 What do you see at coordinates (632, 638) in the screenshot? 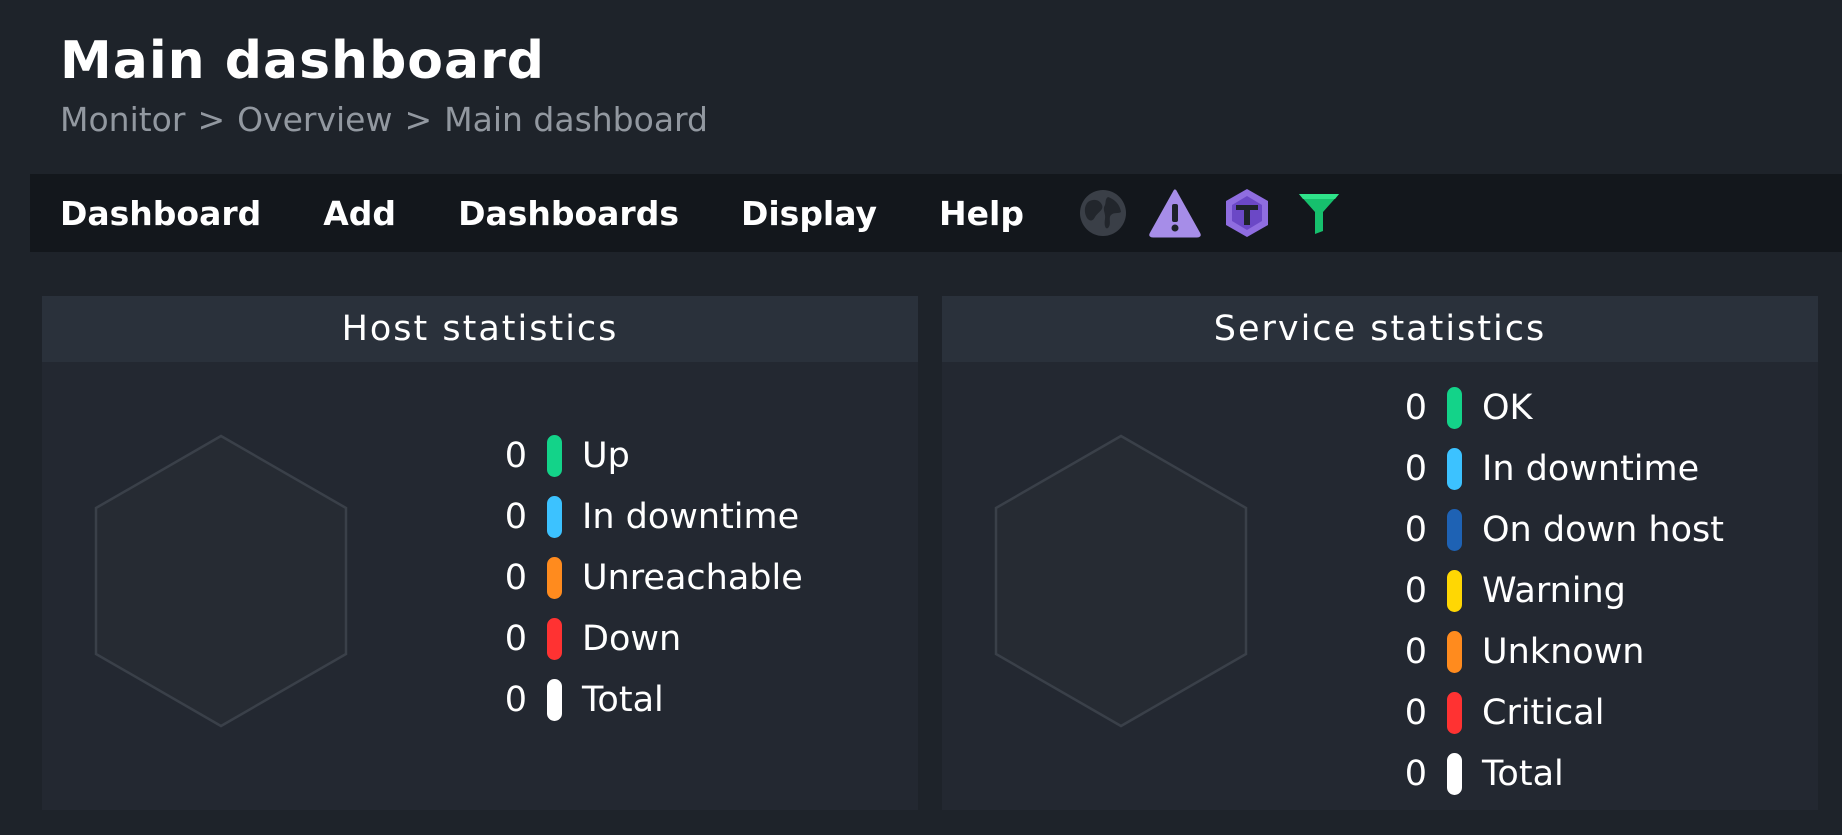
I see `legend-label: Down` at bounding box center [632, 638].